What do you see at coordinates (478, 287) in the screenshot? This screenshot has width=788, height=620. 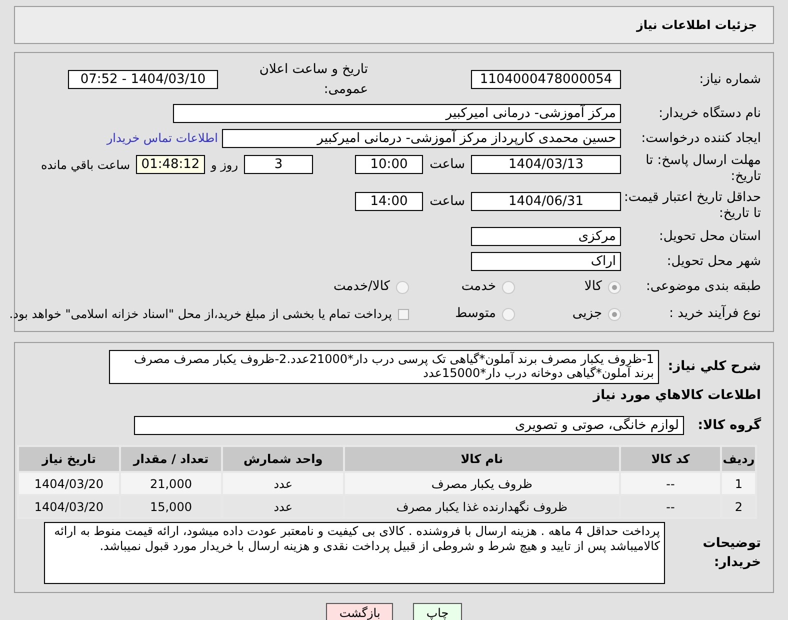 I see `radio-label: خدمت` at bounding box center [478, 287].